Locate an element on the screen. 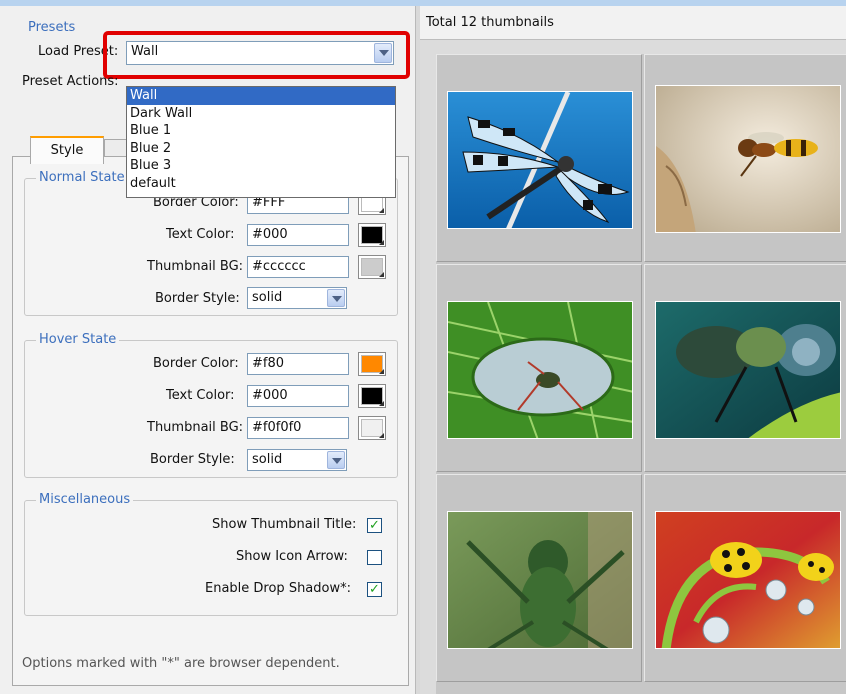  drop-shadow-checkbox: ✓ is located at coordinates (374, 589).